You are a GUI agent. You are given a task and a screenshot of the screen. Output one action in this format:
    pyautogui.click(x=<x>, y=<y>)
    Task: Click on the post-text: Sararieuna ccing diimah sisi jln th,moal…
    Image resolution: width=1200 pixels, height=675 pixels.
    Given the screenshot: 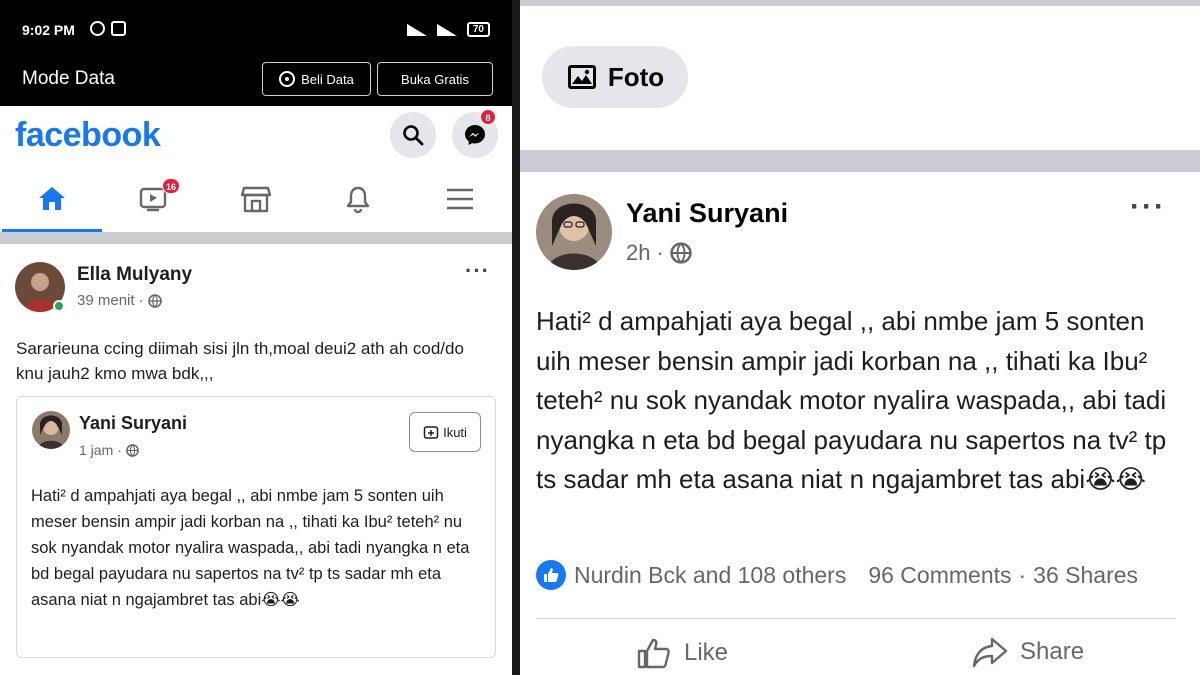 What is the action you would take?
    pyautogui.click(x=240, y=361)
    